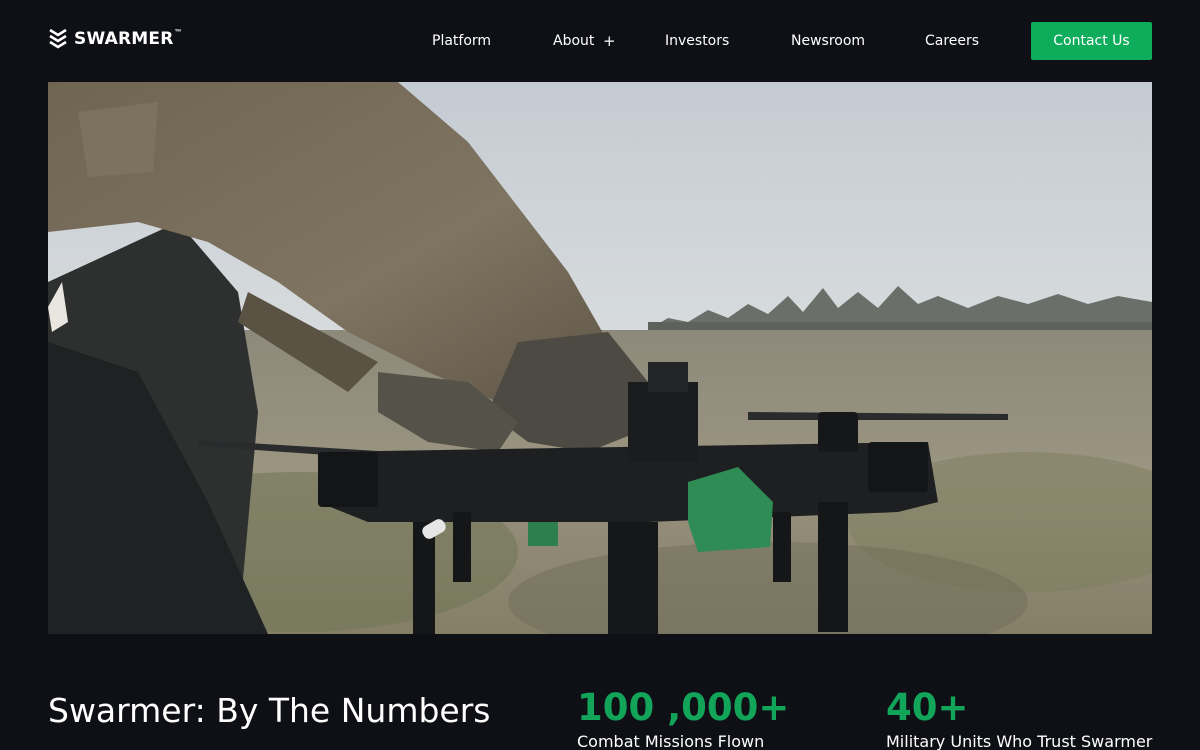 This screenshot has width=1200, height=750. What do you see at coordinates (609, 41) in the screenshot?
I see `about-expand-icon: +` at bounding box center [609, 41].